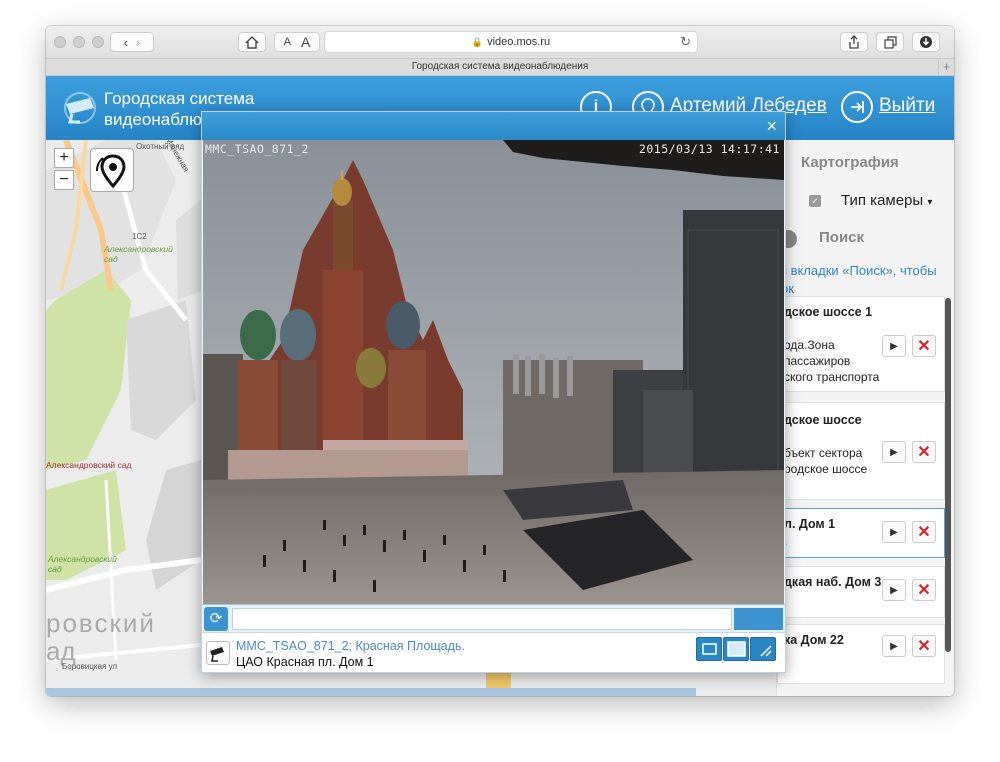  I want to click on location-pin-icon, so click(111, 171).